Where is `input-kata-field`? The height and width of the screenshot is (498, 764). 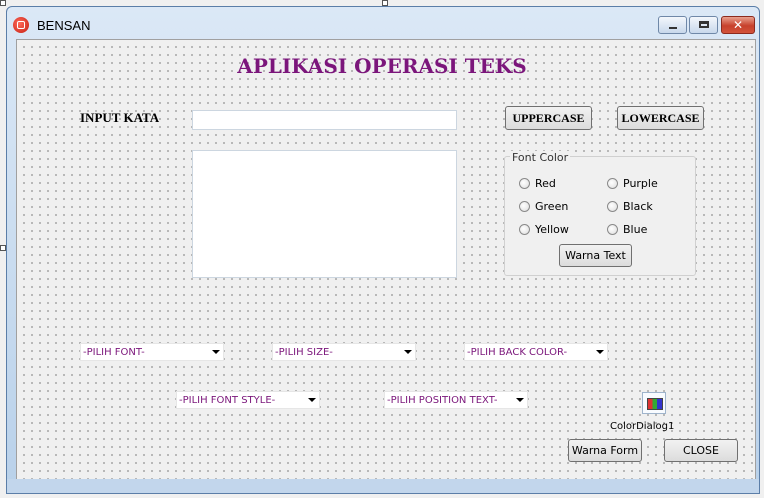
input-kata-field is located at coordinates (324, 120).